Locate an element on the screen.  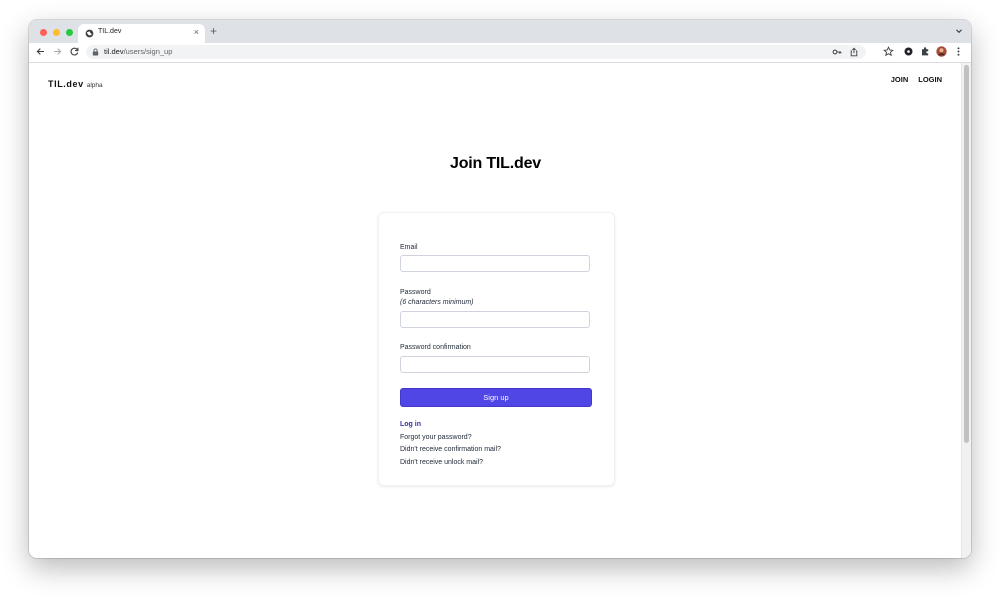
browser-toolbar: til.dev/users/sign_up is located at coordinates (500, 53).